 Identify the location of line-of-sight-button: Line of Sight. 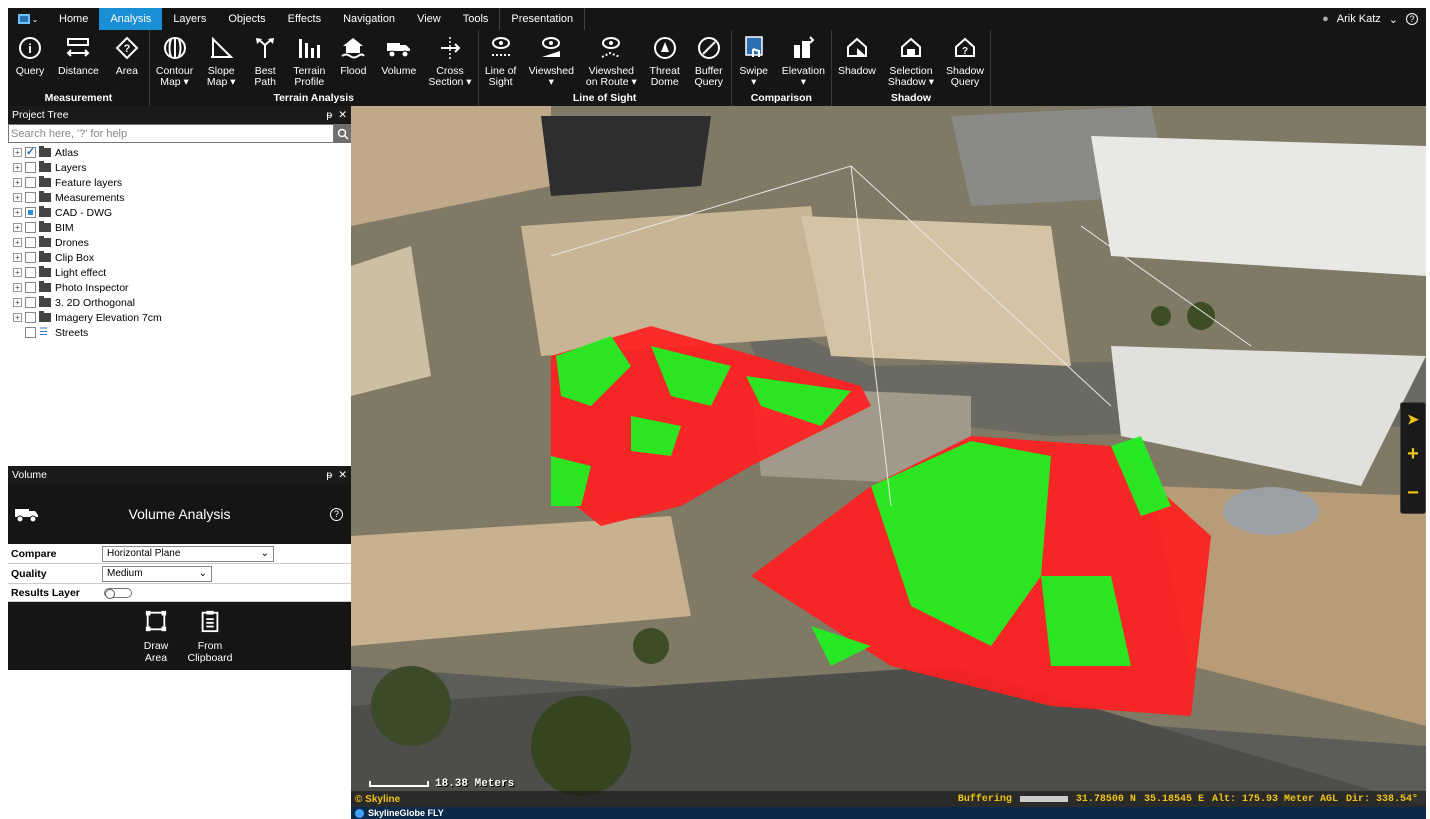
(501, 63).